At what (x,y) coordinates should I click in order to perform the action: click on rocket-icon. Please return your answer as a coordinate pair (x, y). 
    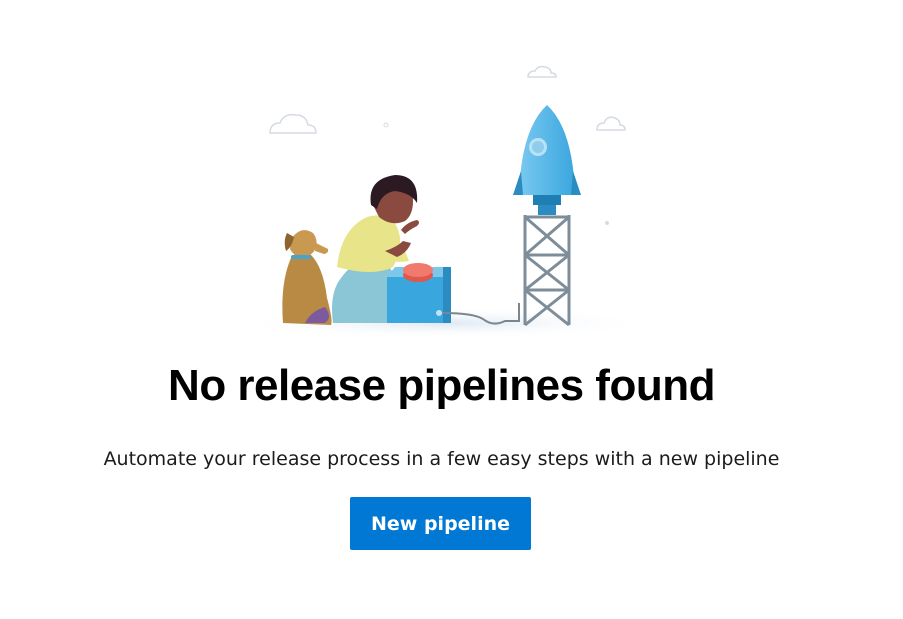
    Looking at the image, I should click on (547, 160).